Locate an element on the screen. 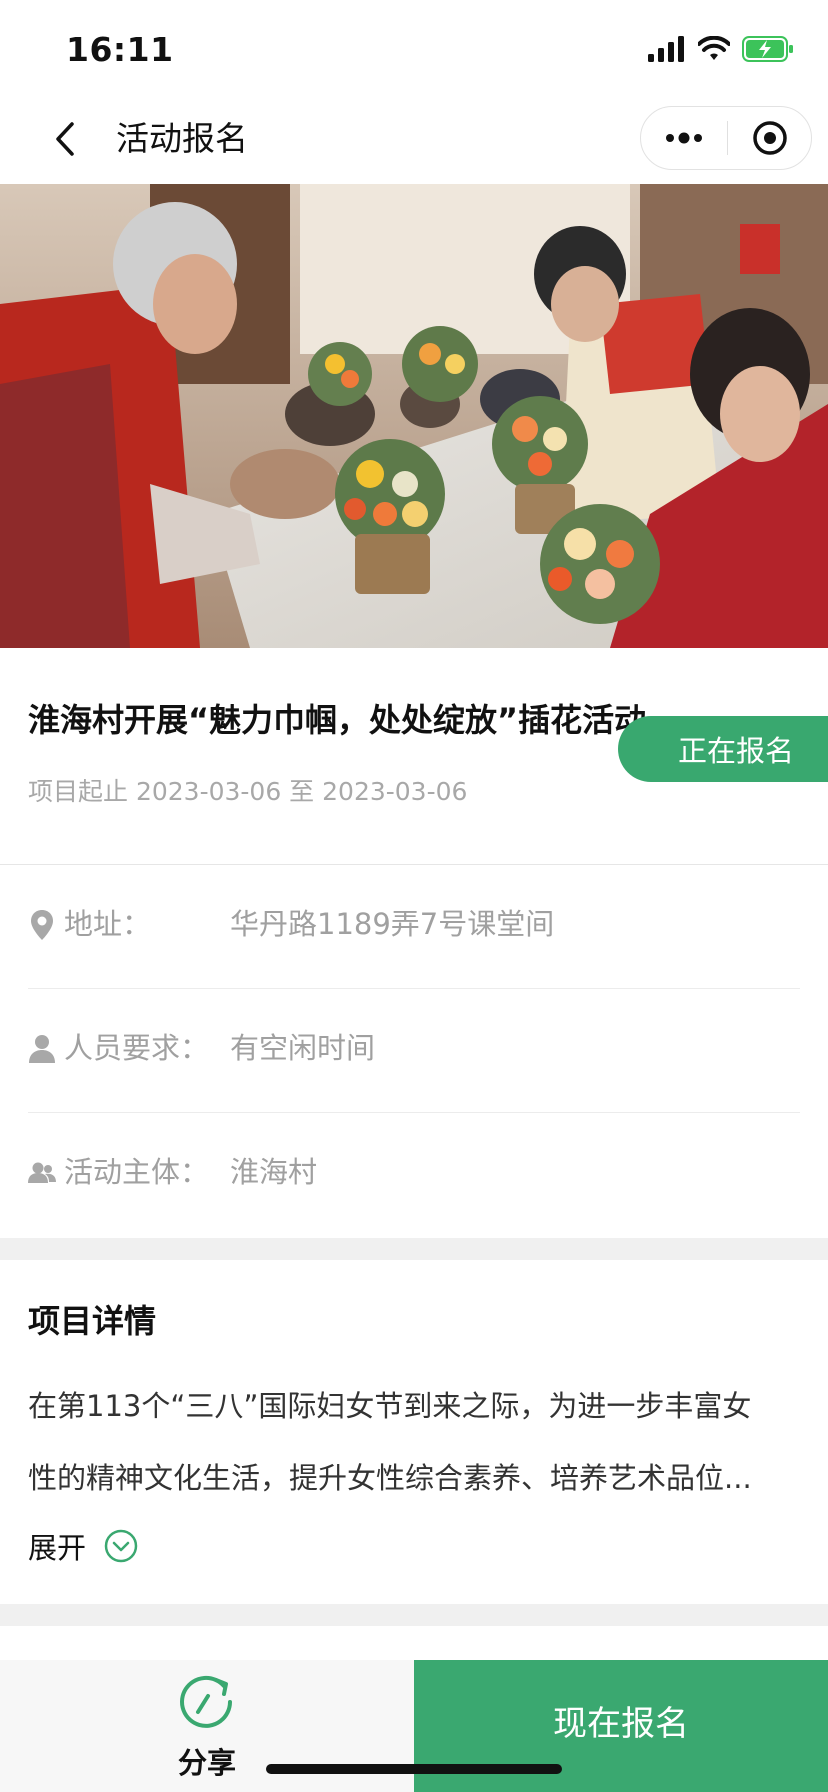 The image size is (828, 1792). details-heading: 项目详情 is located at coordinates (92, 1321).